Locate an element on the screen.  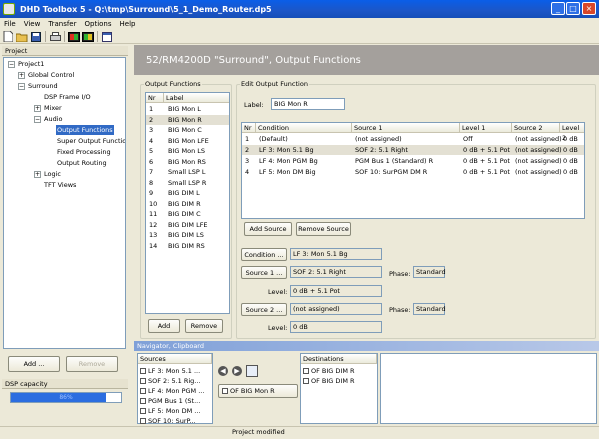
add-output-function-button: Add is located at coordinates (164, 326).